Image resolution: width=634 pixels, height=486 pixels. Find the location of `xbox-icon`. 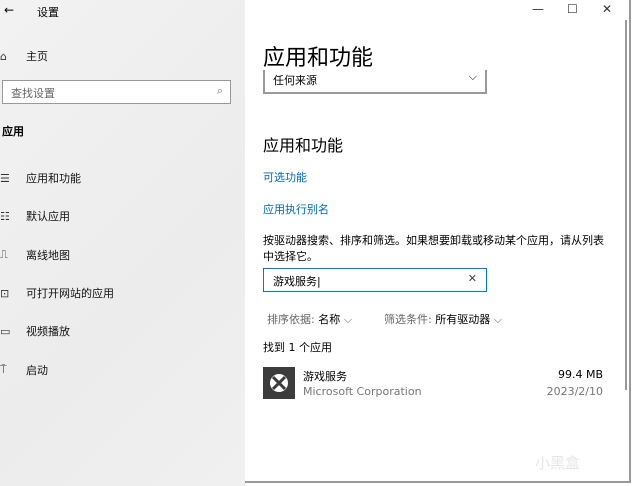

xbox-icon is located at coordinates (279, 383).